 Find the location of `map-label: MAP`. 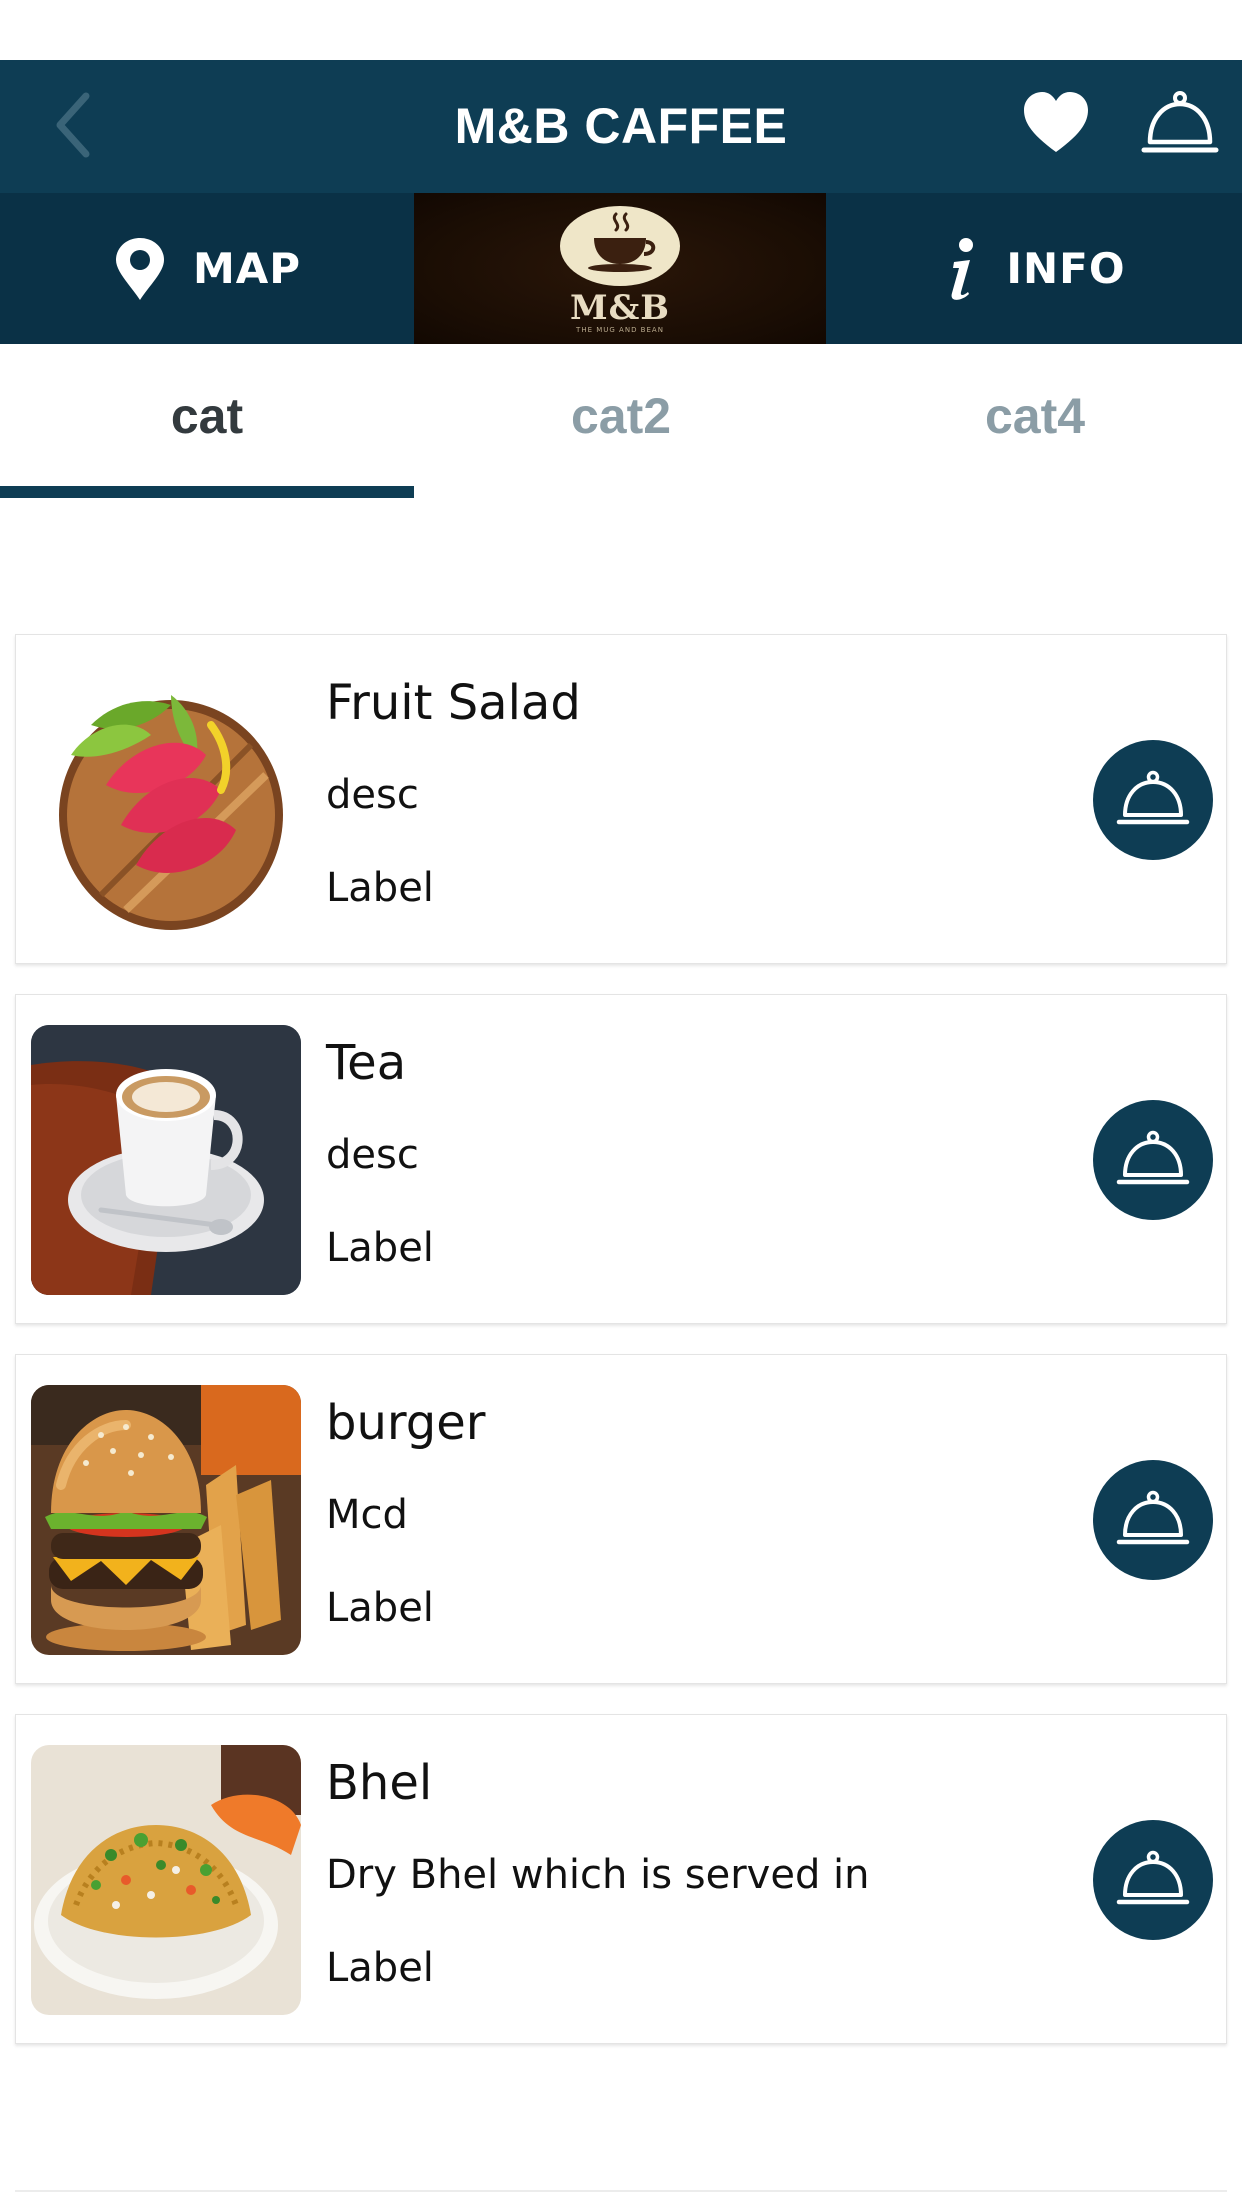

map-label: MAP is located at coordinates (247, 268).